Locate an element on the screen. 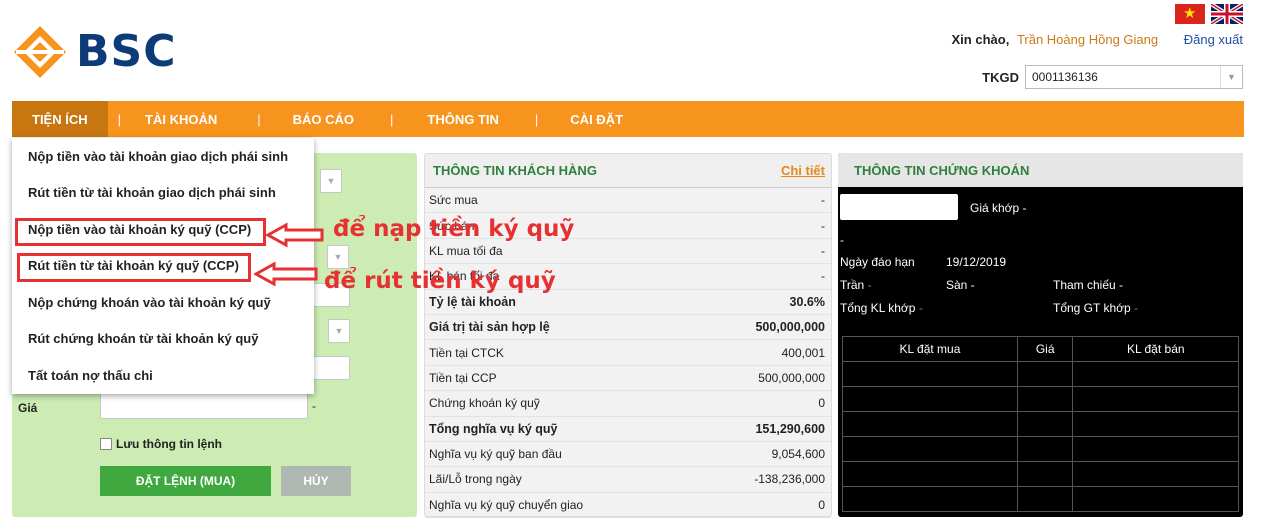 The image size is (1269, 529). customer-row-label: Lãi/Lỗ trong ngày is located at coordinates (475, 479).